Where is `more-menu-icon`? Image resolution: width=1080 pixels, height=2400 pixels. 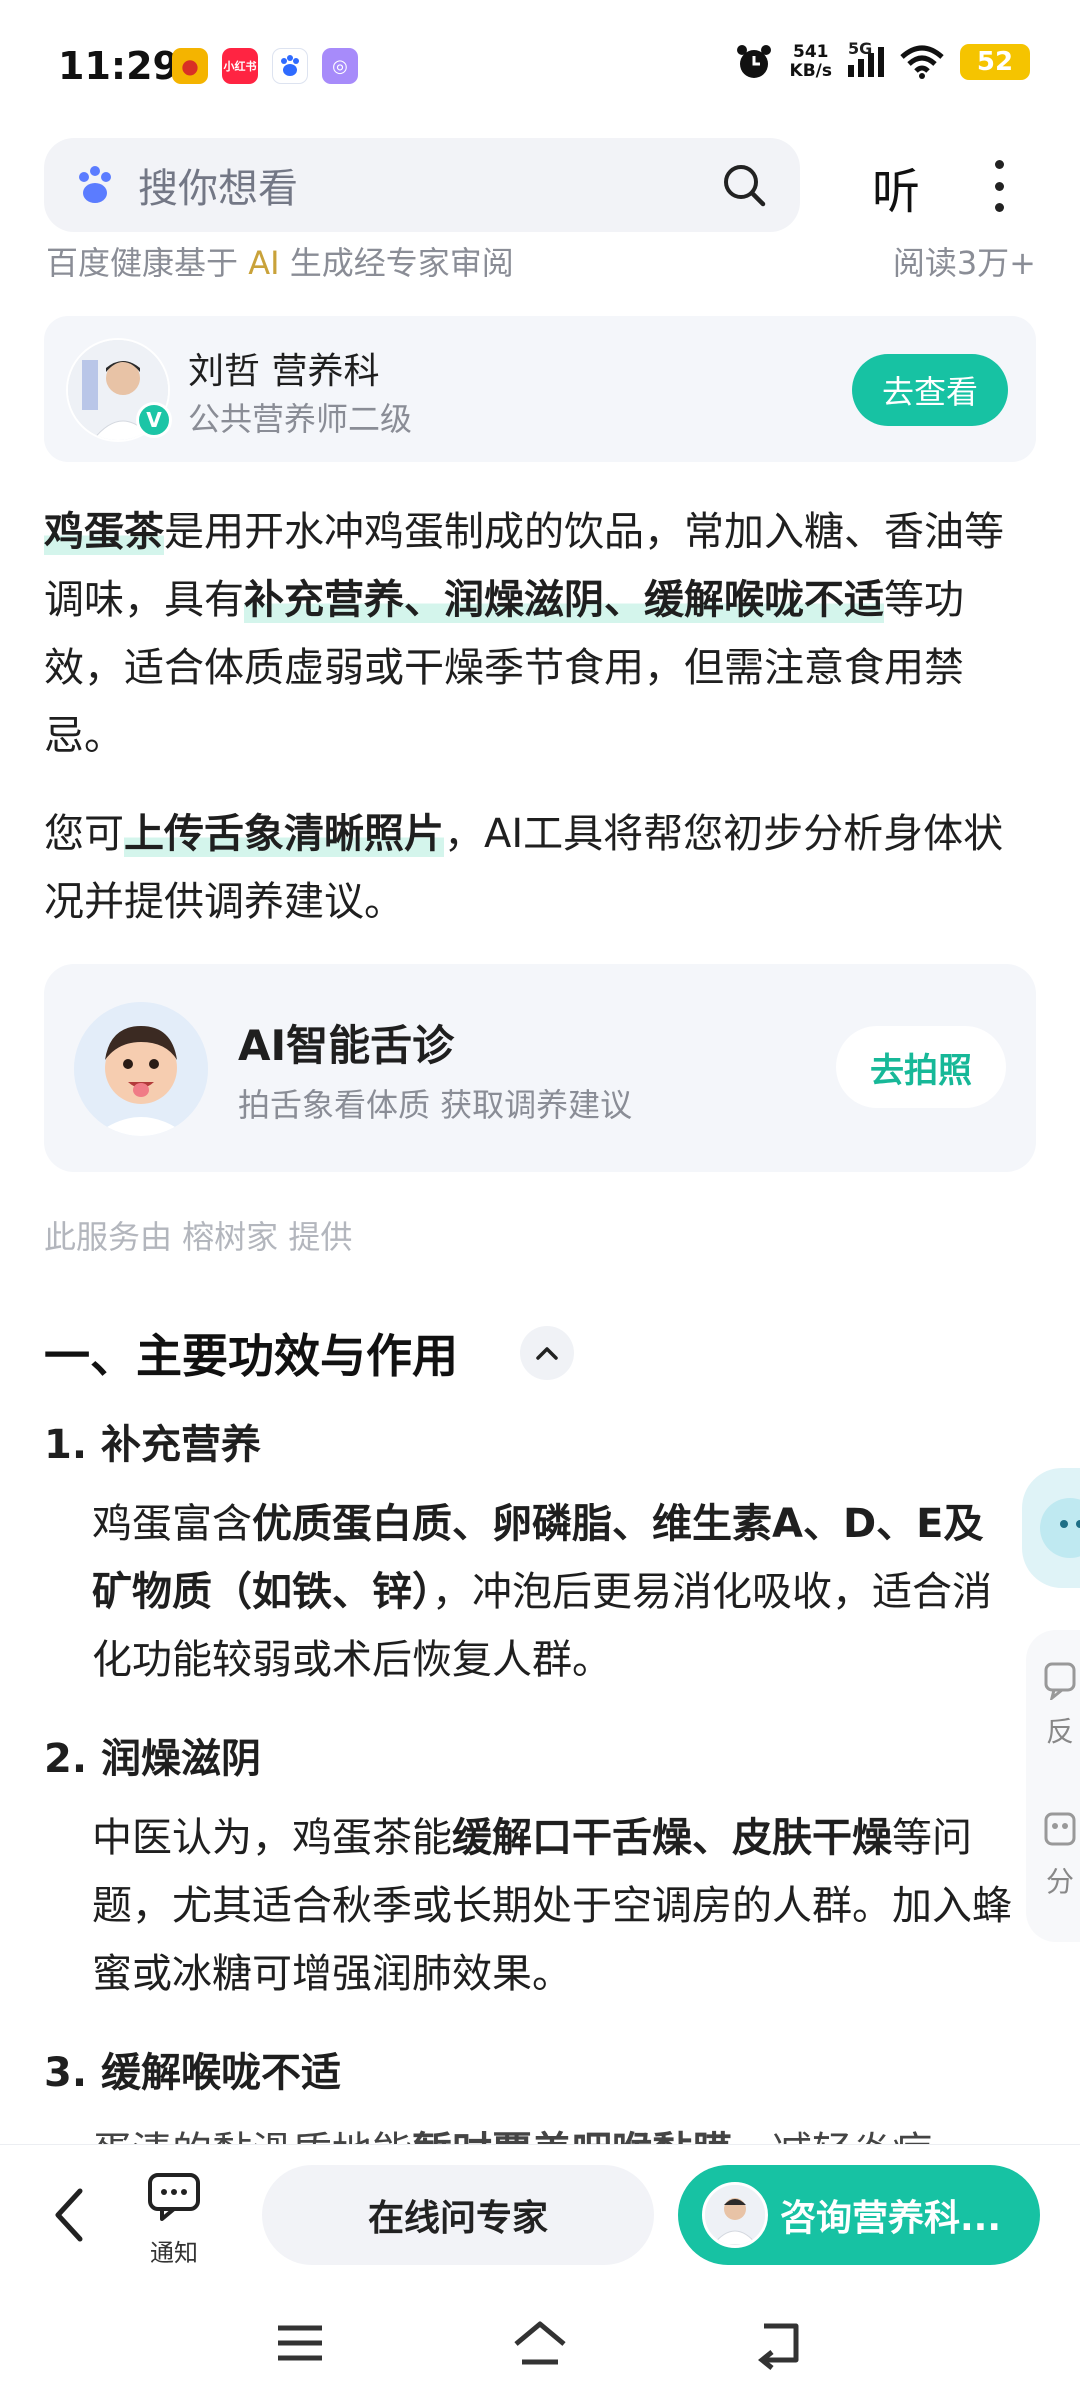
more-menu-icon is located at coordinates (999, 186).